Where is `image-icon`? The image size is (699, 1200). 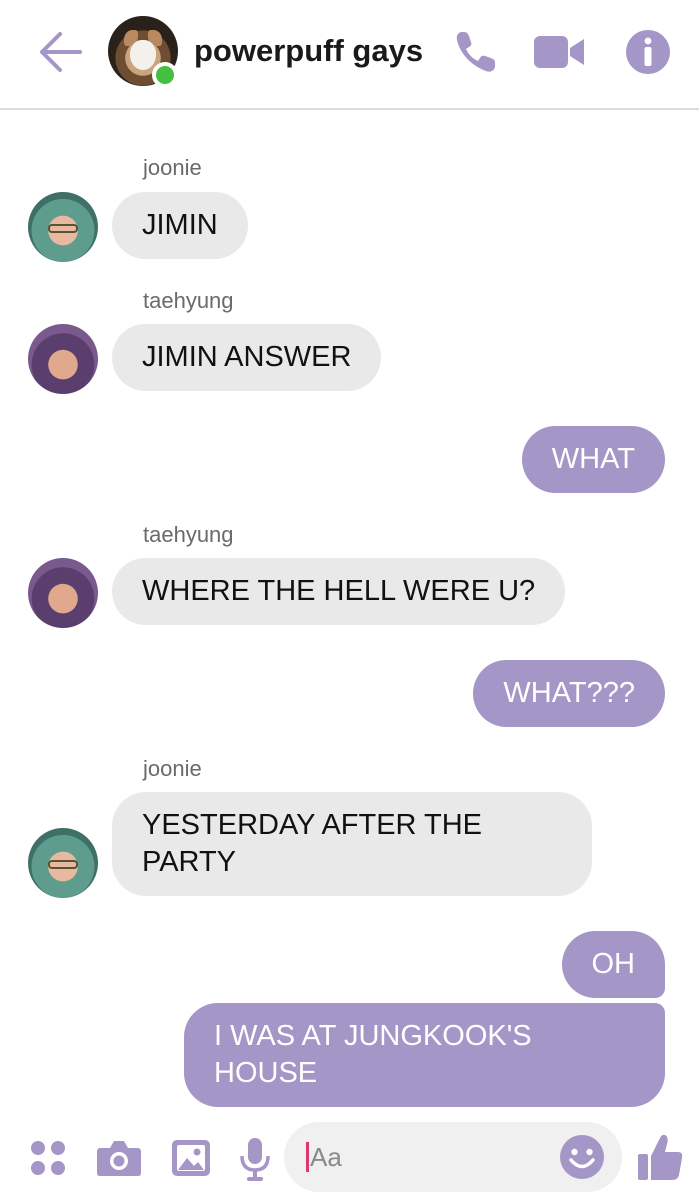
image-icon is located at coordinates (191, 1158).